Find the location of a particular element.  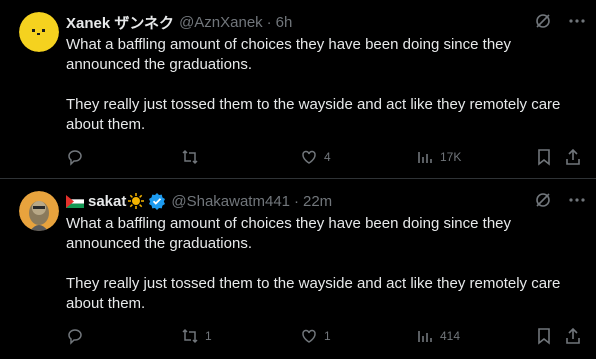

retweet-button: 1 is located at coordinates (196, 336).